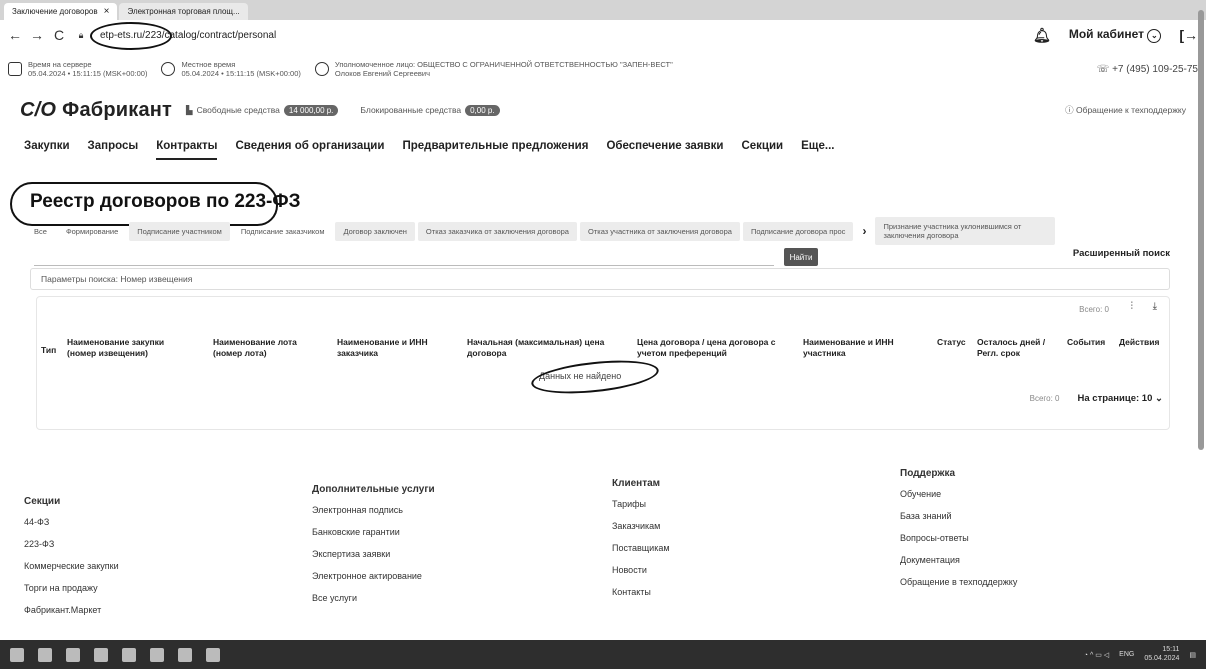 Image resolution: width=1206 pixels, height=669 pixels. What do you see at coordinates (373, 598) in the screenshot?
I see `footer-link: Все услуги` at bounding box center [373, 598].